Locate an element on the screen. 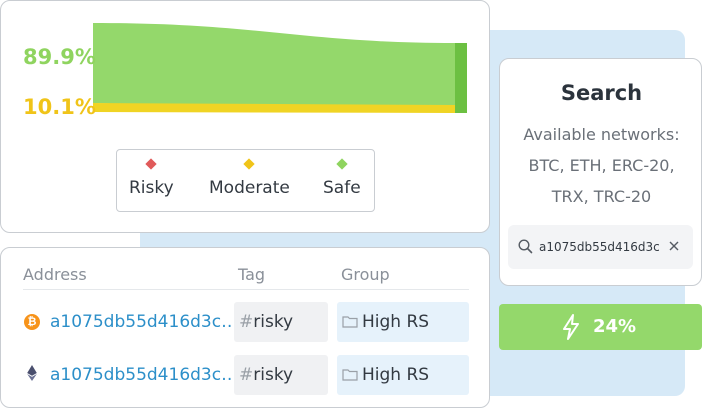 Image resolution: width=702 pixels, height=408 pixels. column-header-group: Group is located at coordinates (365, 274).